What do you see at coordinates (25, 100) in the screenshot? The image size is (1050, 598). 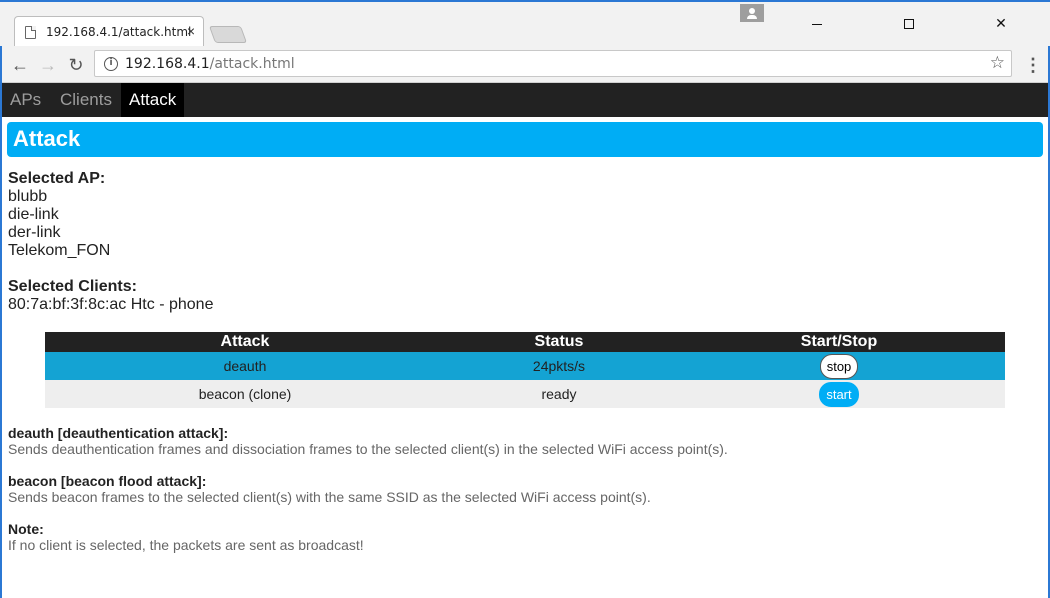 I see `nav-item-aps: APs` at bounding box center [25, 100].